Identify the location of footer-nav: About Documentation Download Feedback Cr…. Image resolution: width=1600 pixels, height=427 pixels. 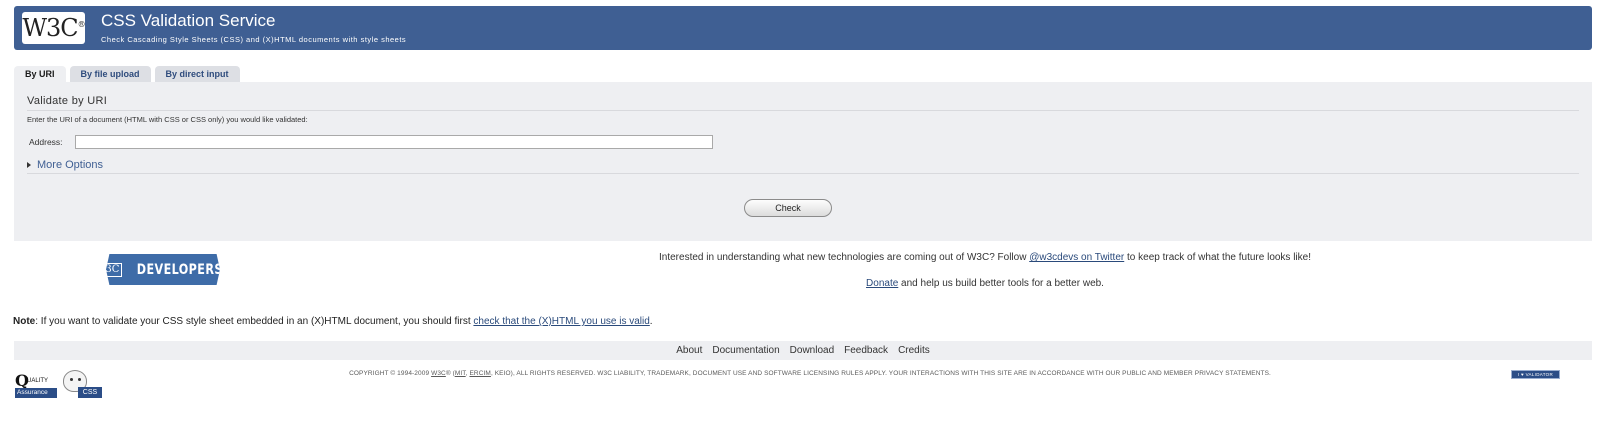
(803, 350).